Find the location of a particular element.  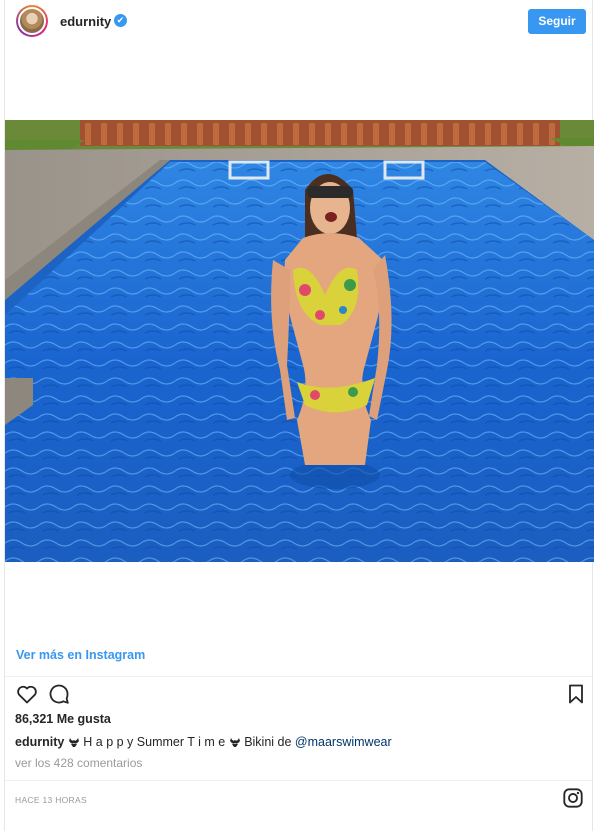

instagram-logo-link is located at coordinates (573, 798).